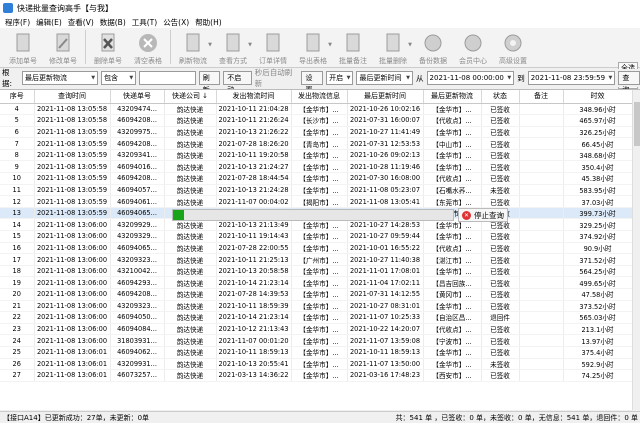  I want to click on table-cell: 2021-07-31 12:53:53, so click(385, 143).